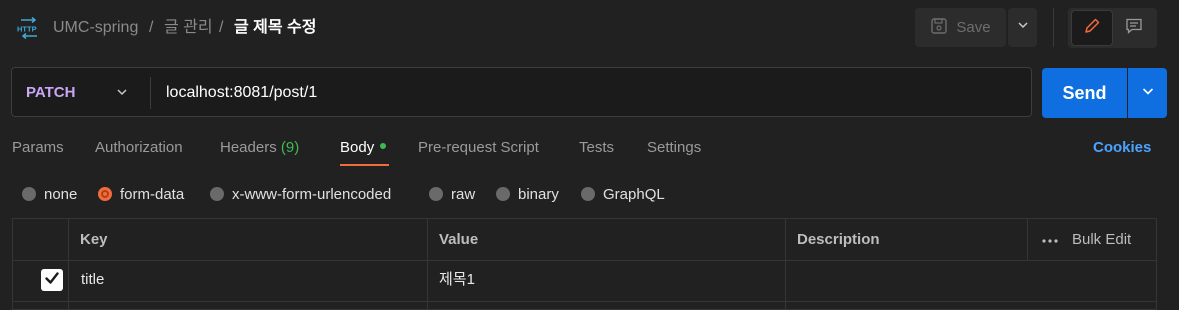  Describe the element at coordinates (29, 194) in the screenshot. I see `radio-none-circle` at that location.